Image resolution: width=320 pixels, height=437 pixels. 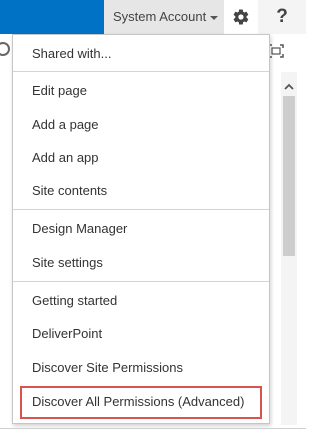 I want to click on menu-item-getting-started: Getting started, so click(x=141, y=301).